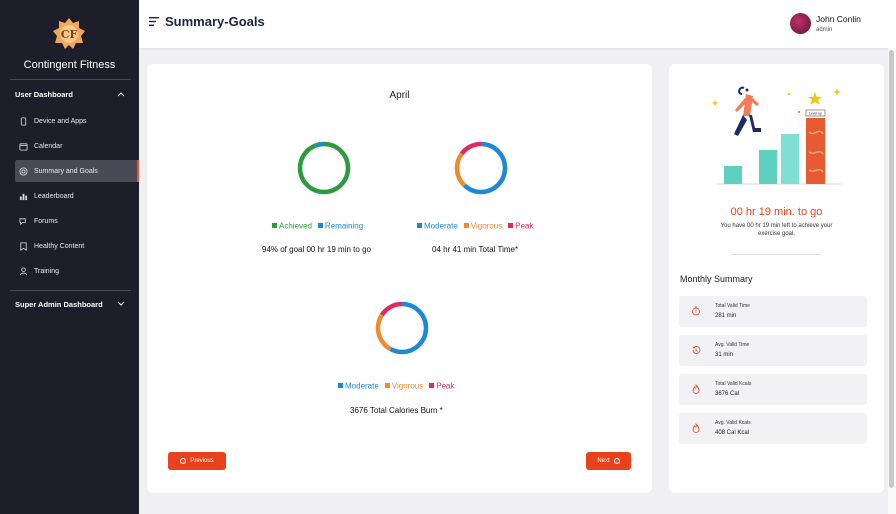 Image resolution: width=896 pixels, height=514 pixels. I want to click on level-badge-text: Level up, so click(815, 114).